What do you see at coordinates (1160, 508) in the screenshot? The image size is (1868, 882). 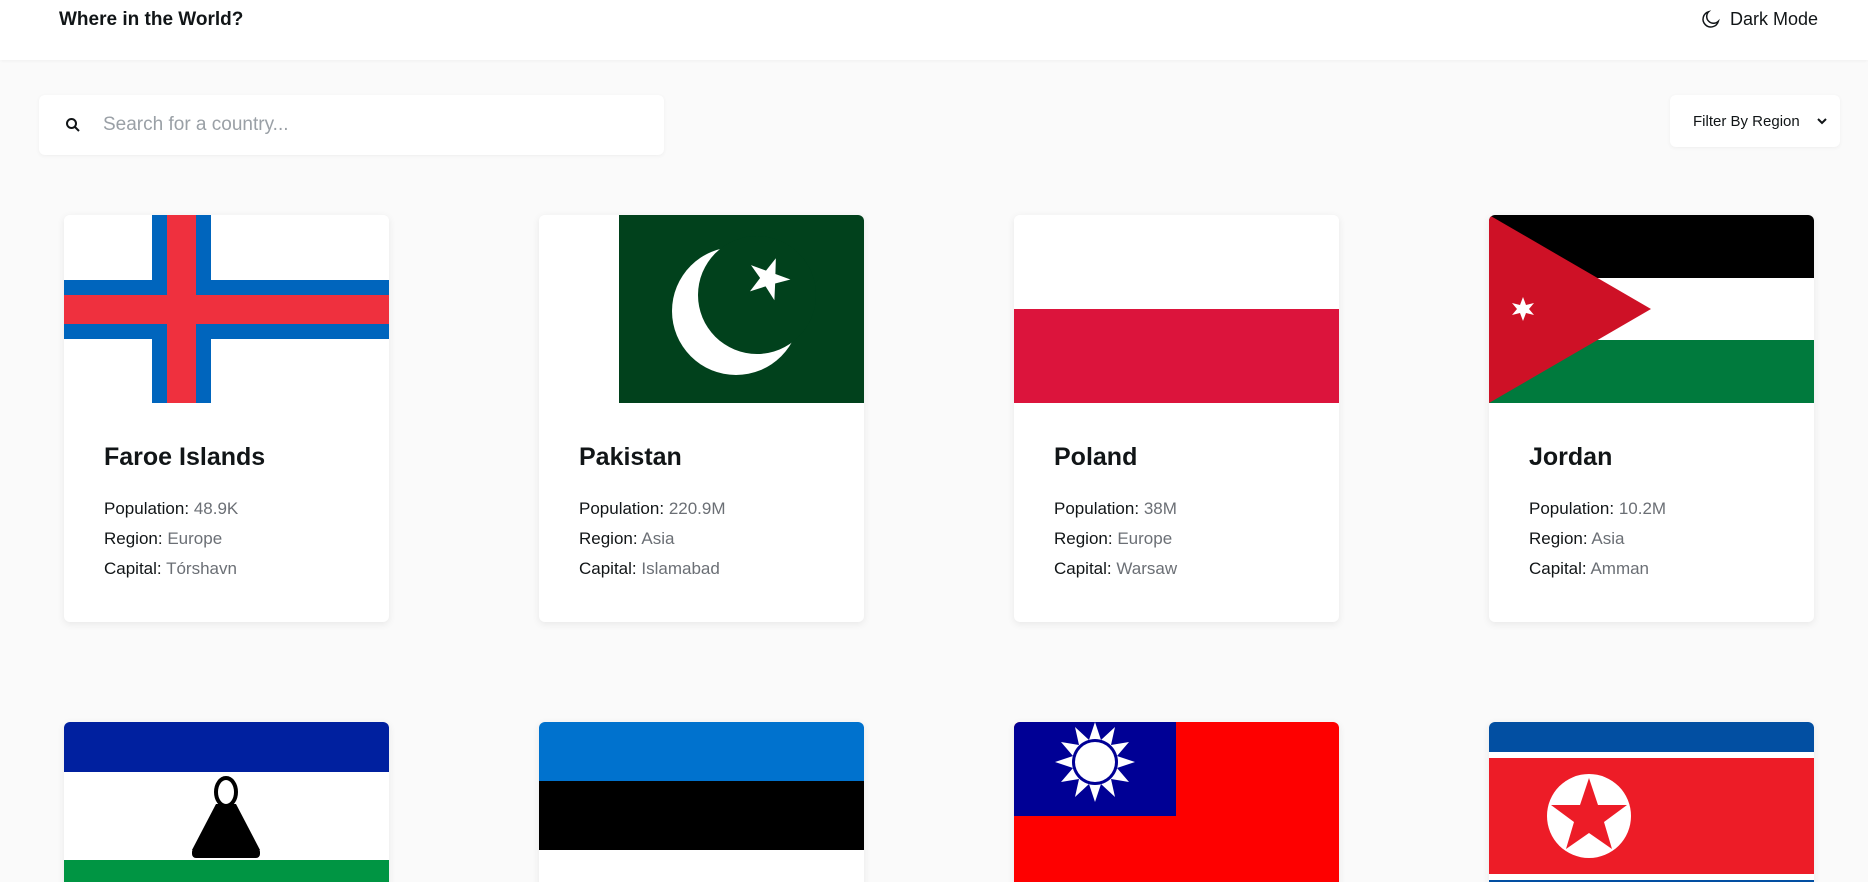 I see `population-value: 38M` at bounding box center [1160, 508].